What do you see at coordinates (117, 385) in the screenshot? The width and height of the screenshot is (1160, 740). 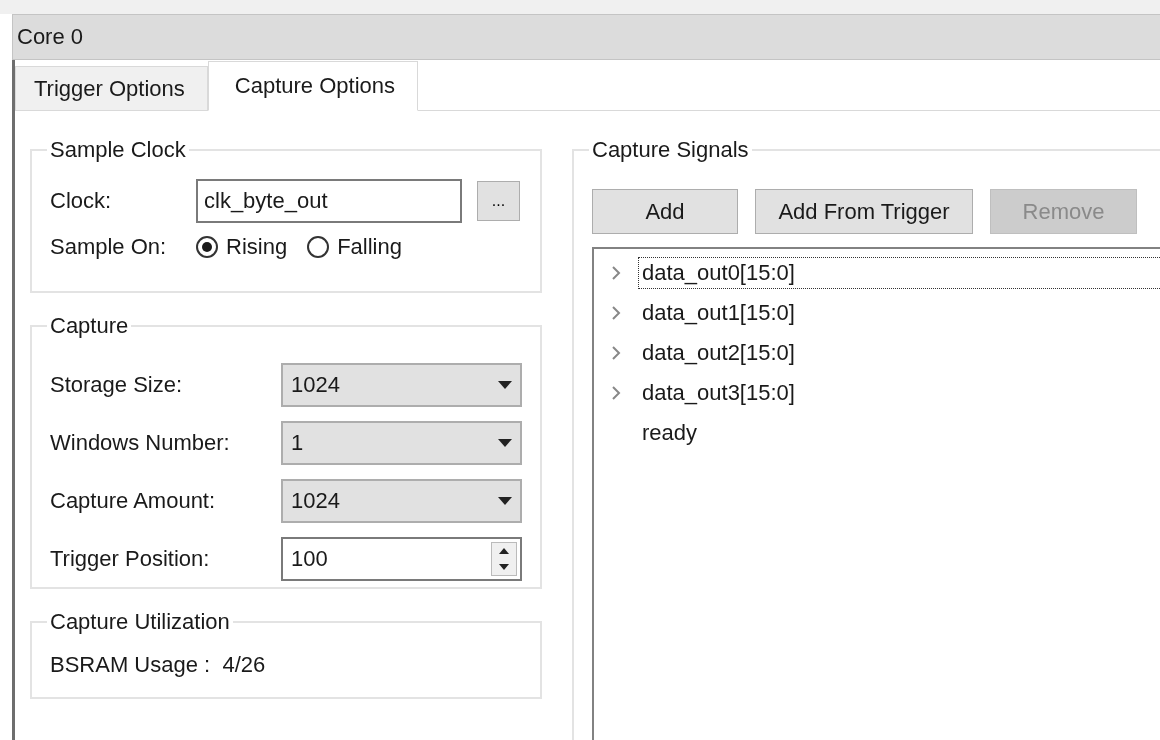 I see `field-label: Storage Size:` at bounding box center [117, 385].